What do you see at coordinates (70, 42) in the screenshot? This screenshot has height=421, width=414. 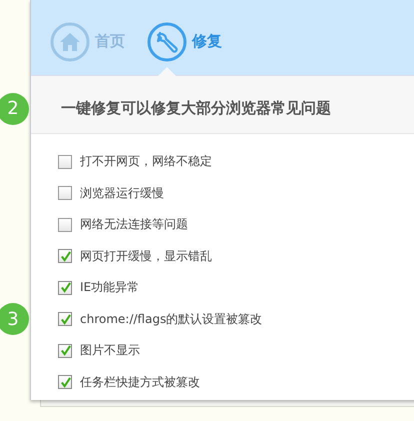 I see `house-icon` at bounding box center [70, 42].